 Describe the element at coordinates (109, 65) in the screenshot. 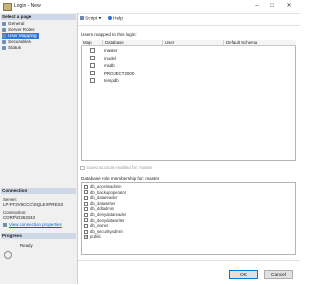

I see `database-cell: msdb` at that location.